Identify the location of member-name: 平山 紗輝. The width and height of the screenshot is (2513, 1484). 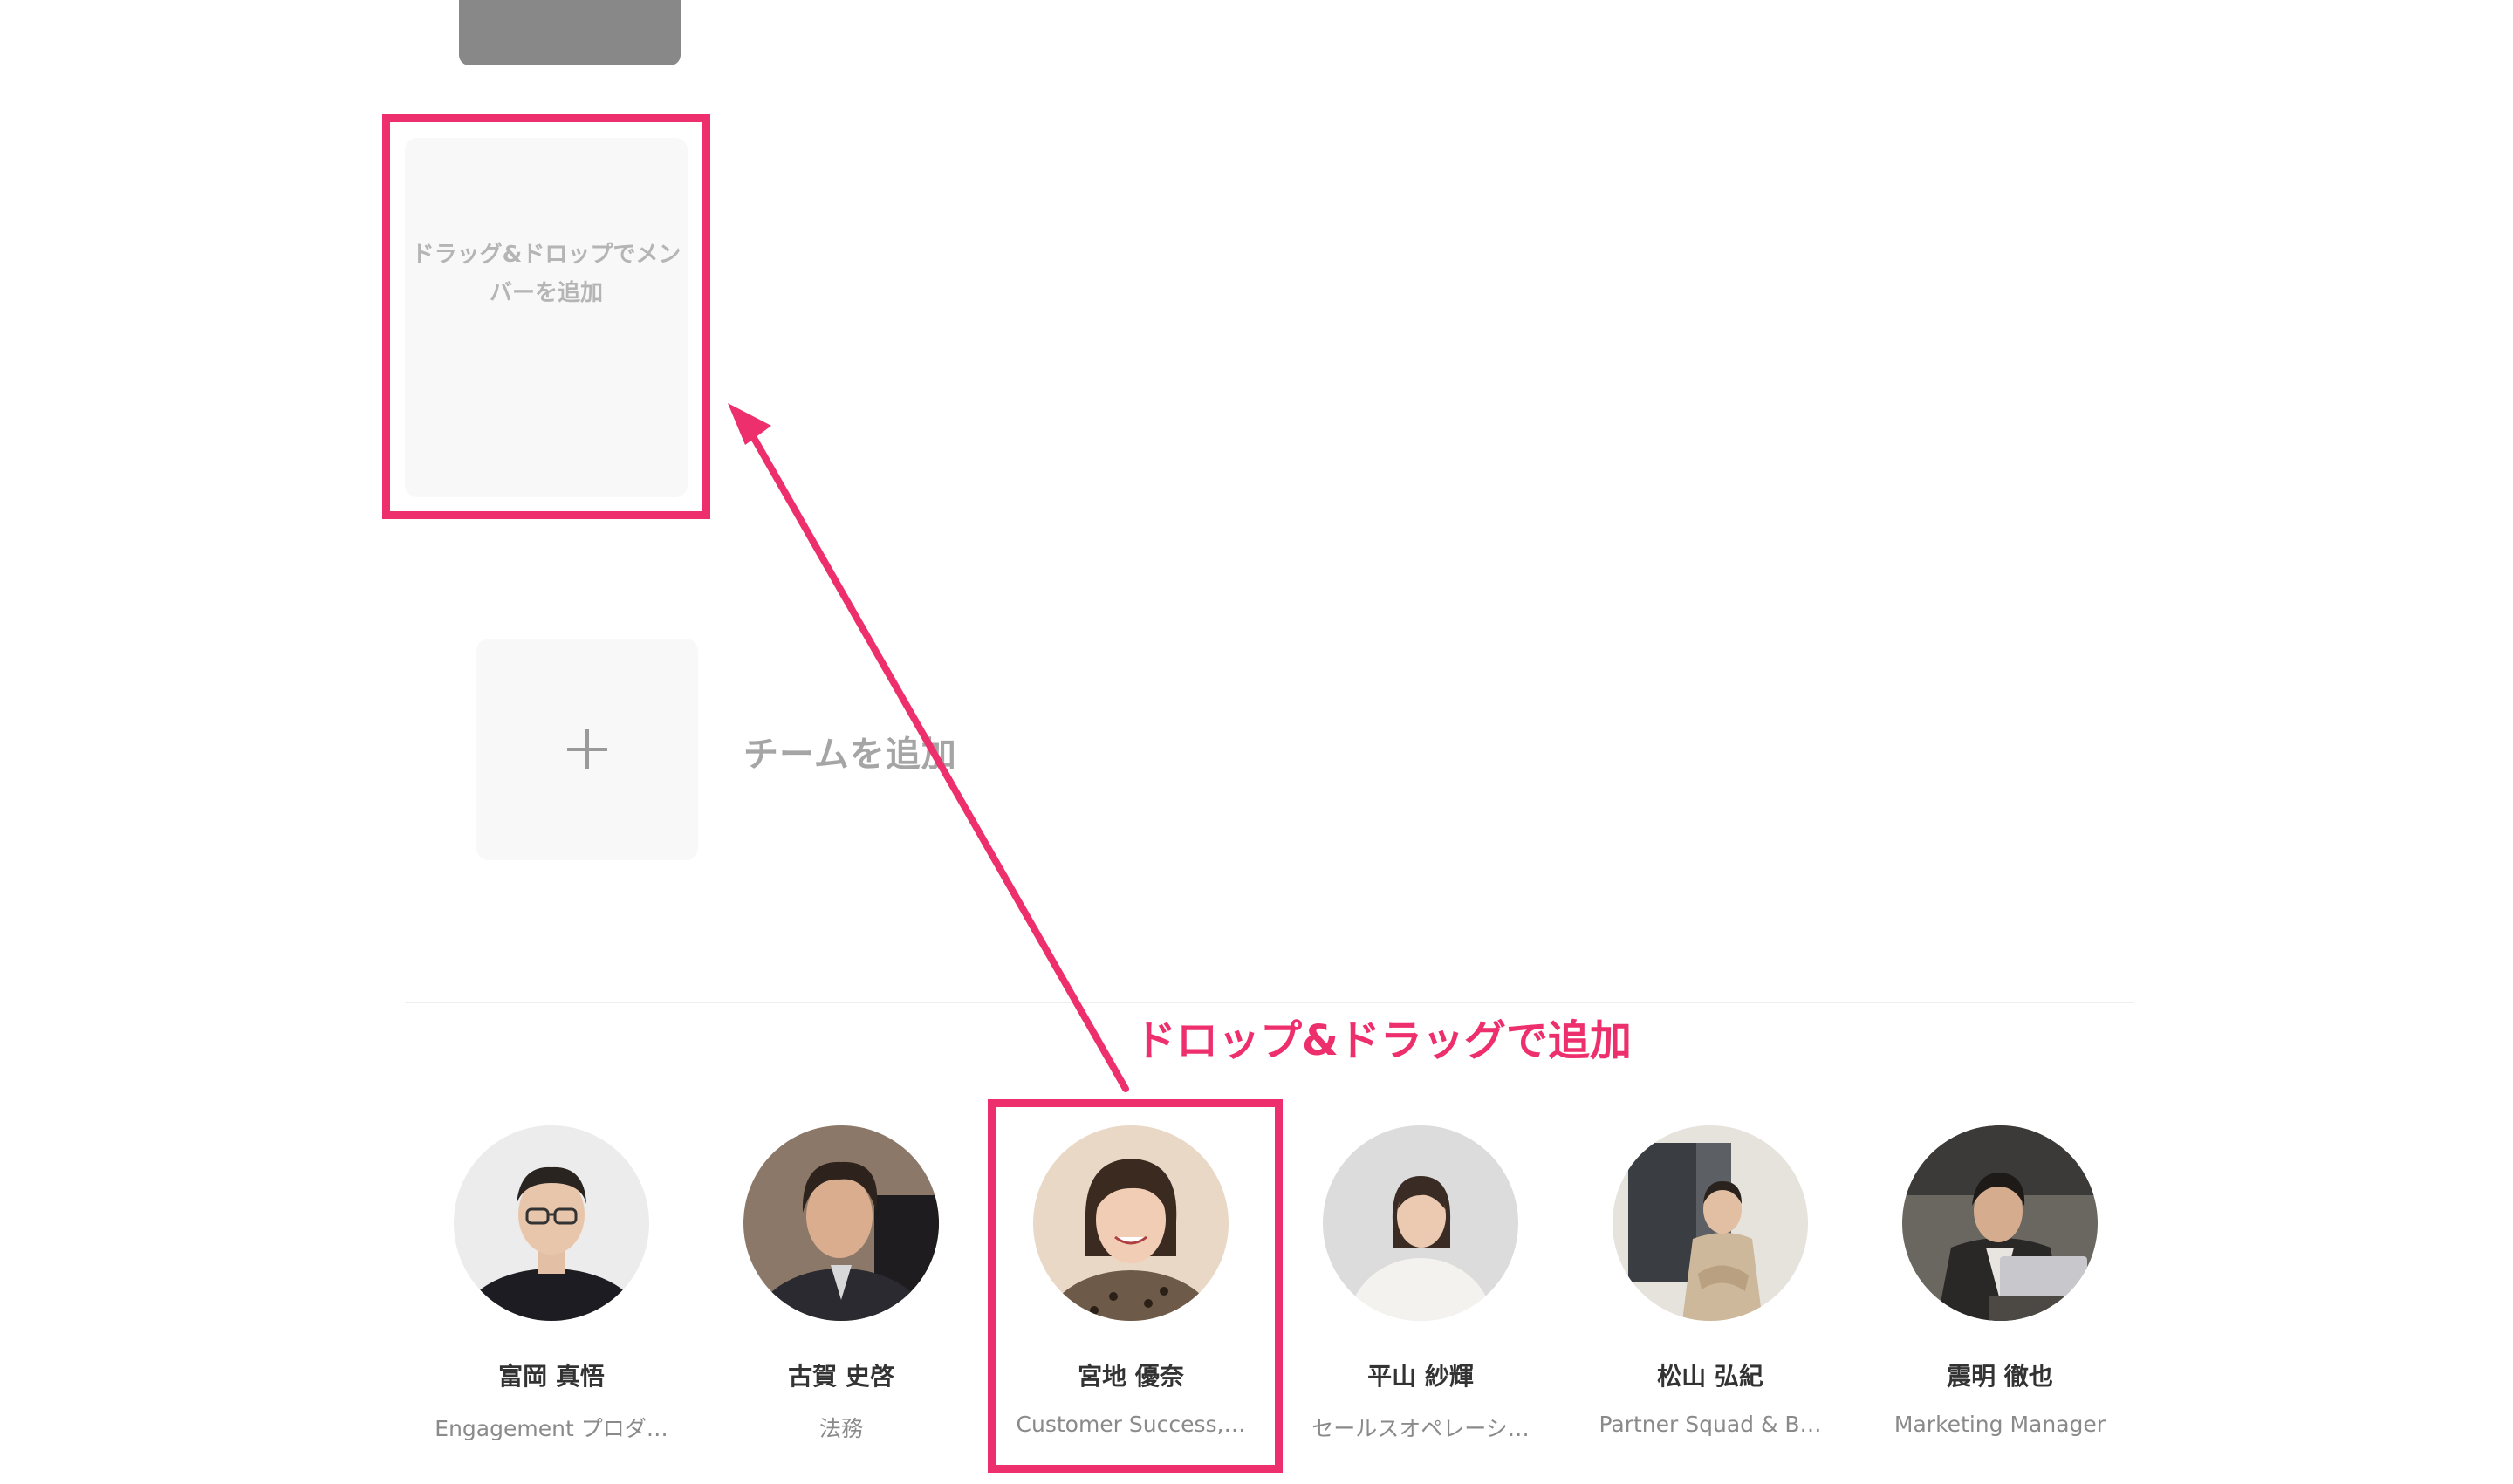
(1420, 1376).